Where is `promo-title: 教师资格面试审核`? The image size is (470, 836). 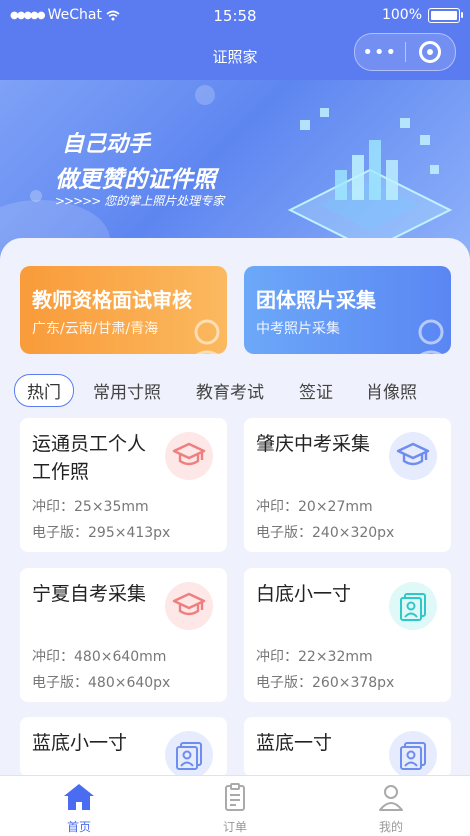 promo-title: 教师资格面试审核 is located at coordinates (112, 300).